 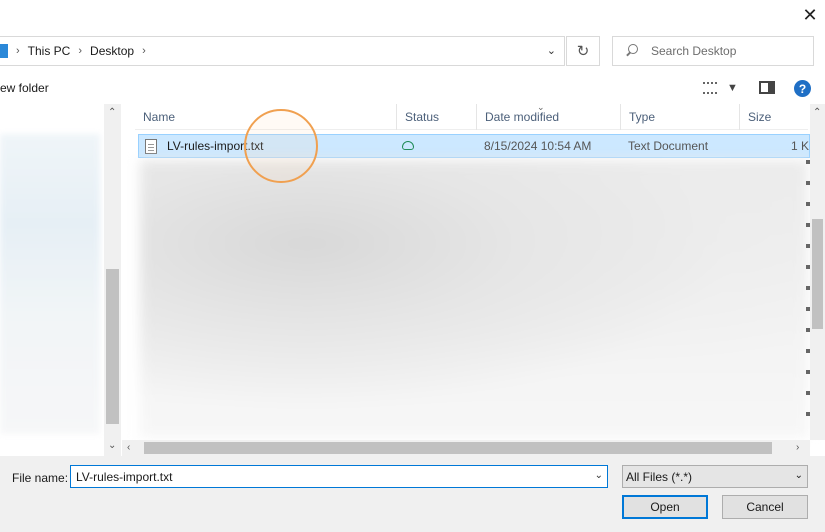 What do you see at coordinates (49, 51) in the screenshot?
I see `breadcrumb-this-pc: This PC` at bounding box center [49, 51].